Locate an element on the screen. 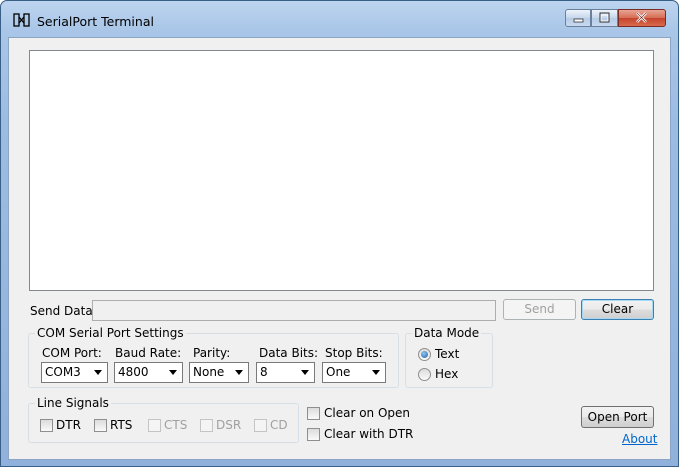  minimize-icon is located at coordinates (578, 20).